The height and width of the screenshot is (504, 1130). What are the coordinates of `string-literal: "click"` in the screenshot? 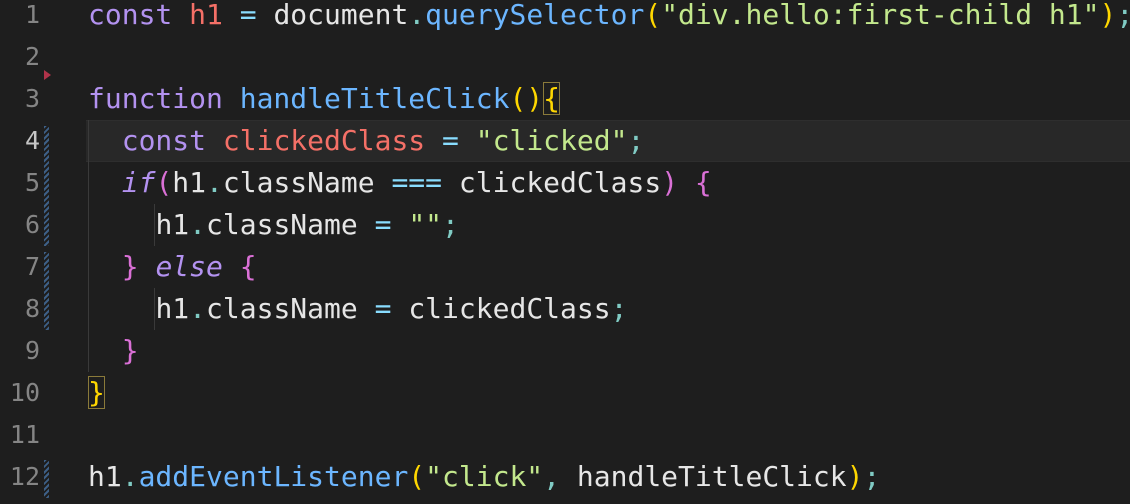 It's located at (484, 476).